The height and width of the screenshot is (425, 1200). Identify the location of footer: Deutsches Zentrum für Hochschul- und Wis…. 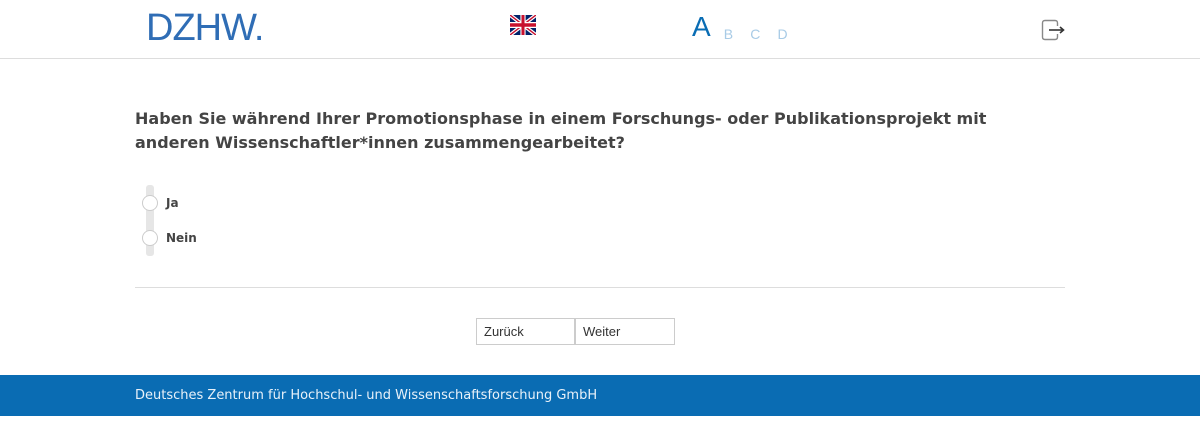
(600, 395).